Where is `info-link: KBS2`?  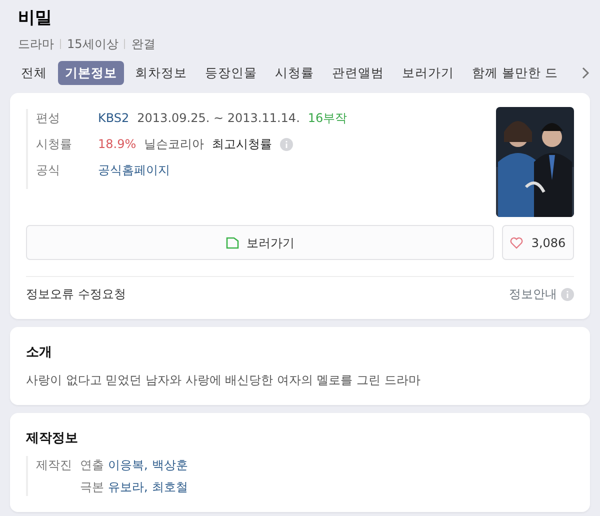
info-link: KBS2 is located at coordinates (114, 118).